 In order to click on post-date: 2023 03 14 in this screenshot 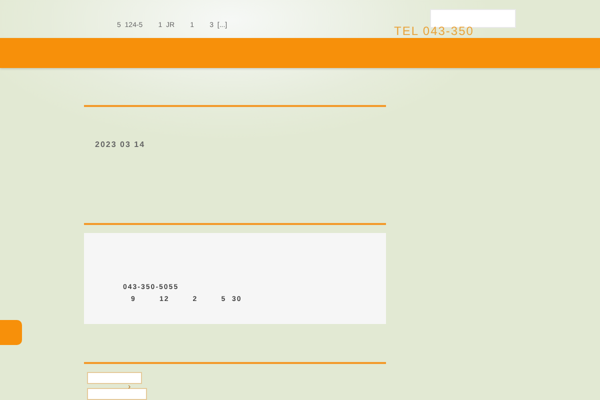, I will do `click(120, 144)`.